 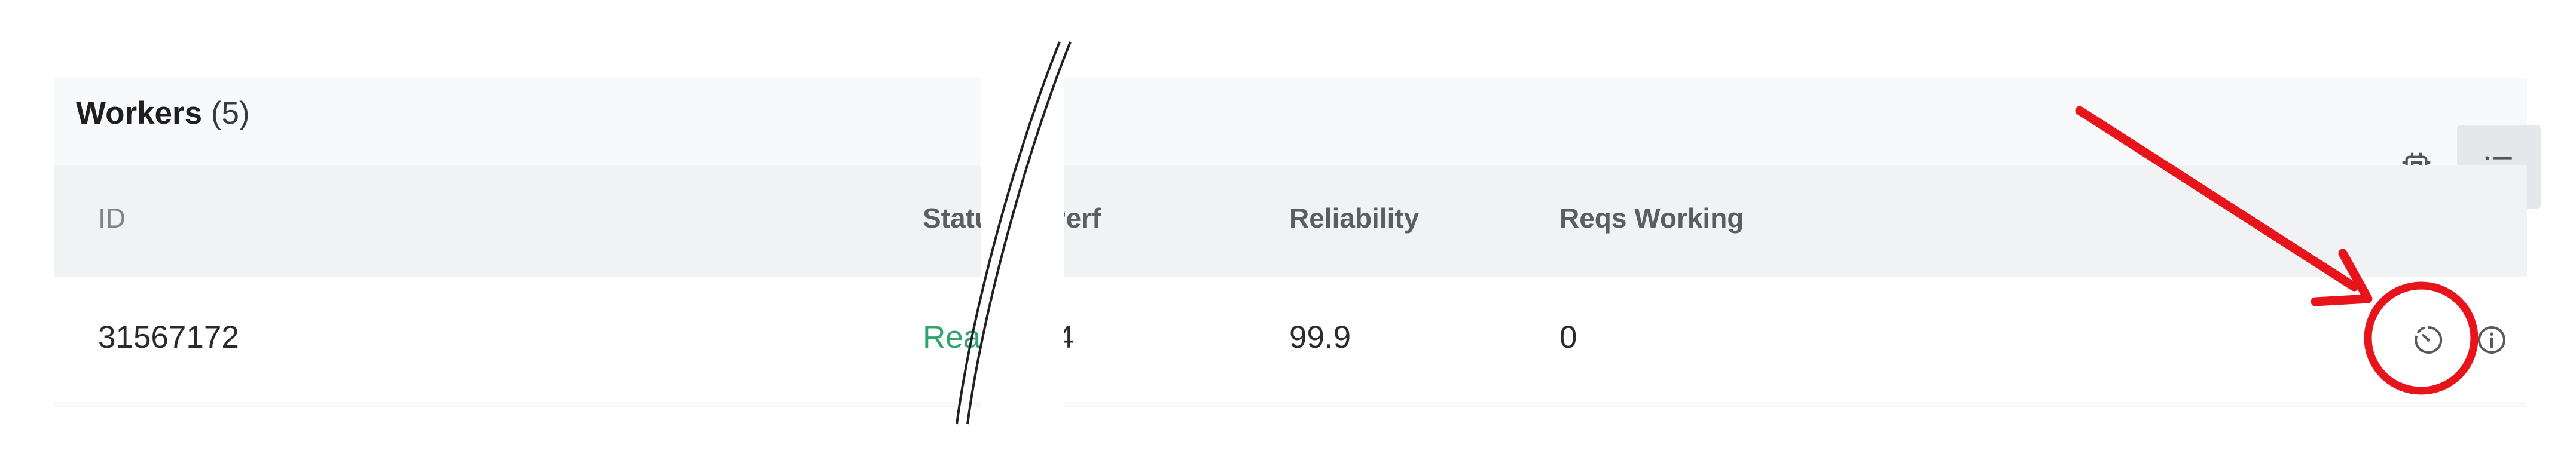 I want to click on cell-reliability: 99.9, so click(x=1320, y=337).